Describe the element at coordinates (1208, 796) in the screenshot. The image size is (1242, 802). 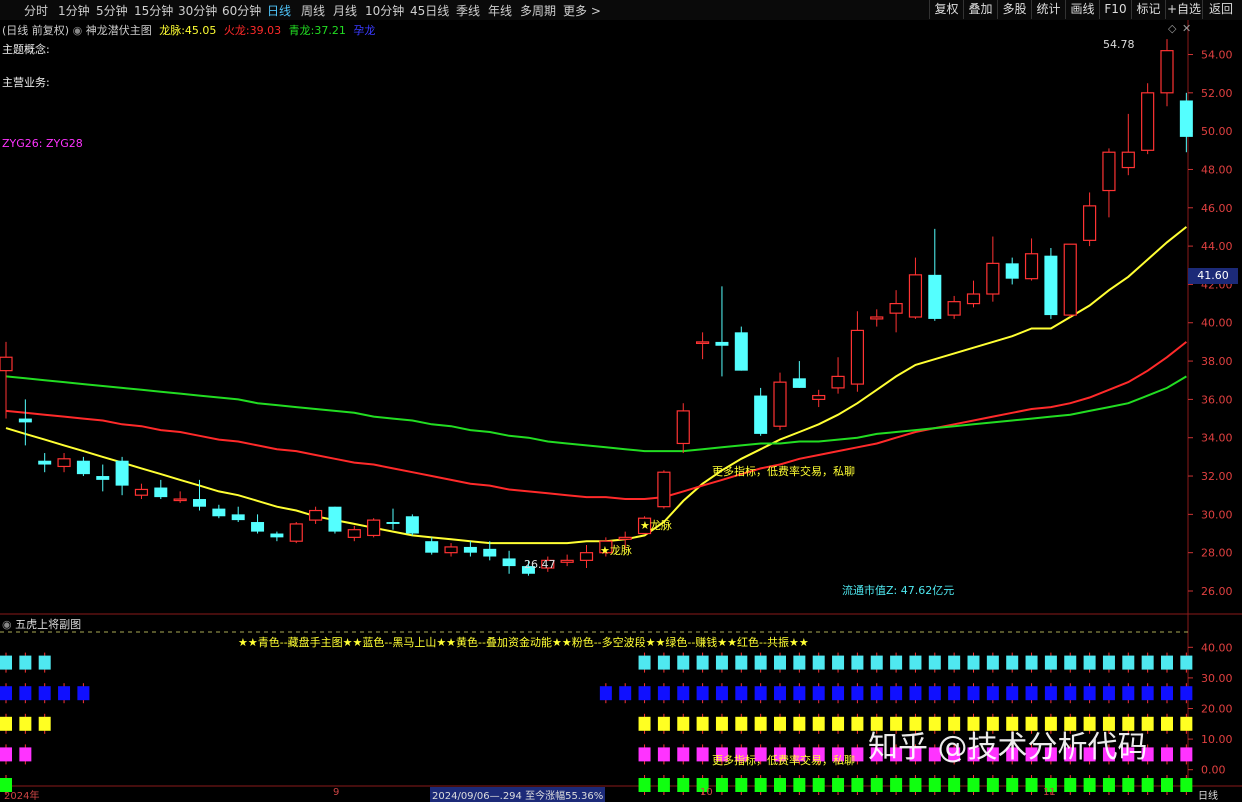
I see `bottom-right-label: 日线` at that location.